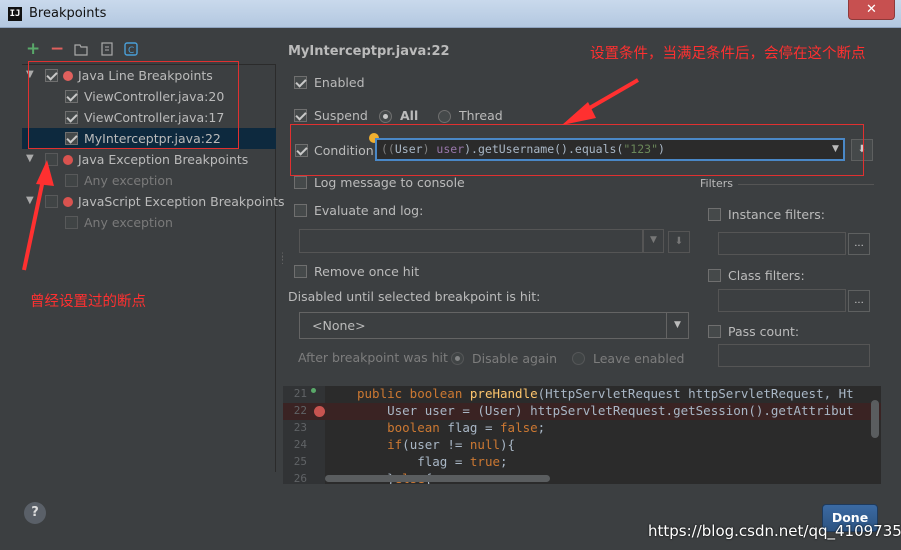 This screenshot has width=901, height=550. Describe the element at coordinates (728, 54) in the screenshot. I see `annotation-text-condition: 设置条件，当满足条件后，会停在这个断点` at that location.